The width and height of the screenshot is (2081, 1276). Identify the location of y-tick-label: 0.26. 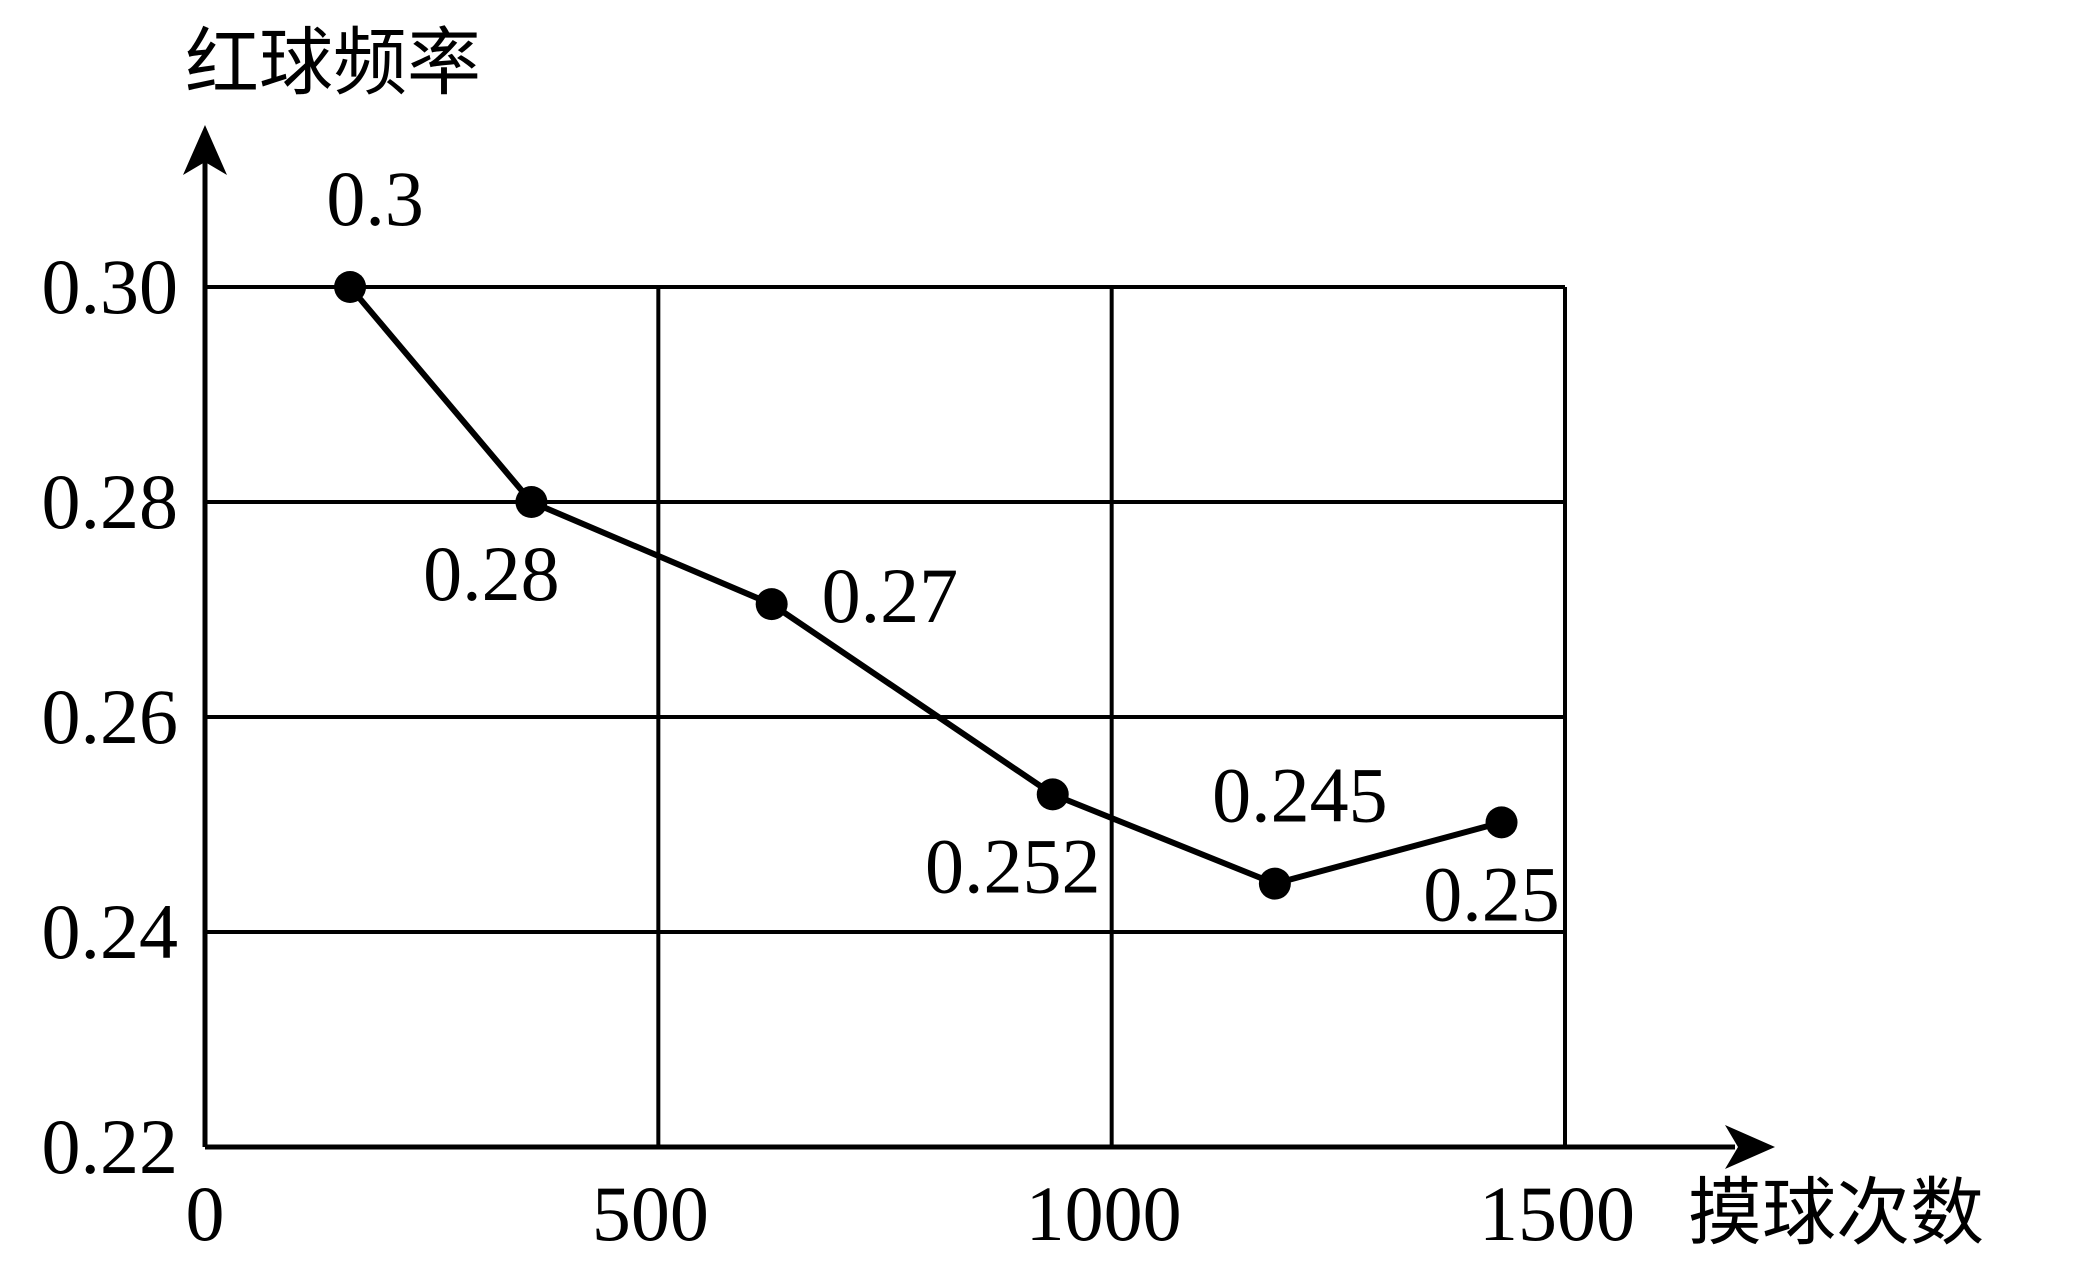
(110, 716).